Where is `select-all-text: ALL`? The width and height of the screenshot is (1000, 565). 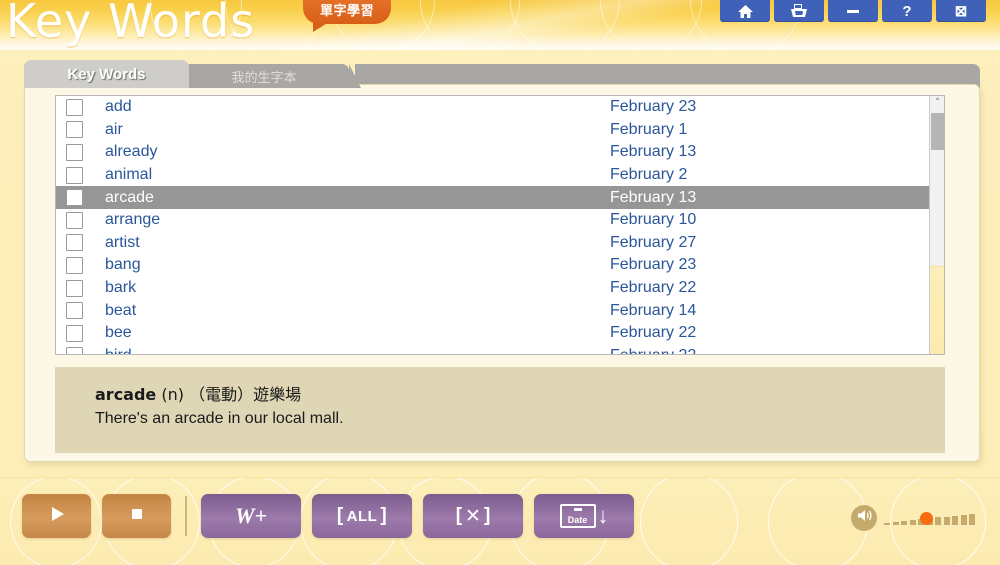
select-all-text: ALL is located at coordinates (362, 516).